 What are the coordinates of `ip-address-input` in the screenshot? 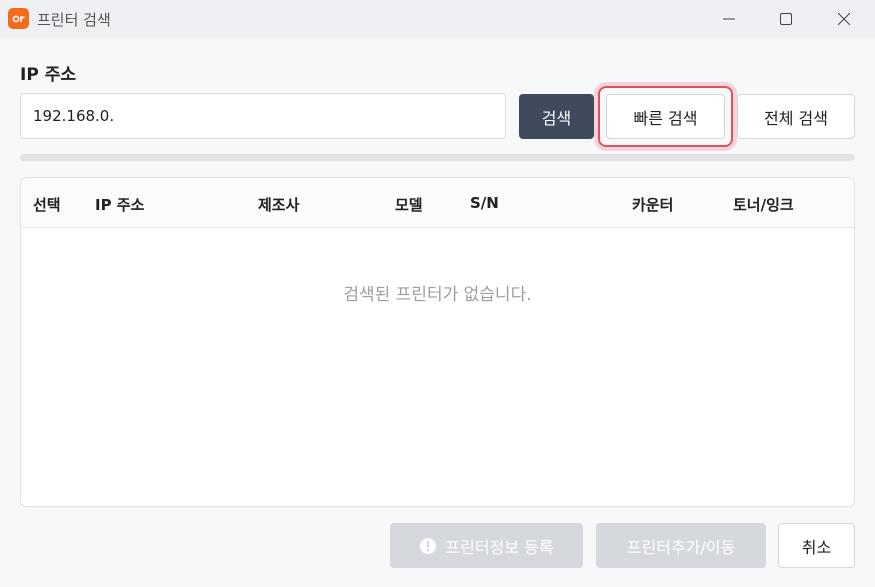 It's located at (263, 116).